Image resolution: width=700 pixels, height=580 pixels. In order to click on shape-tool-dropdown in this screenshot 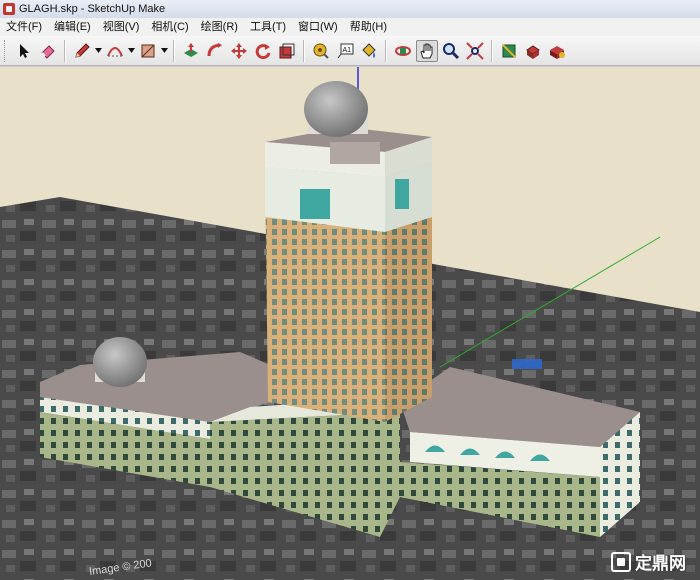, I will do `click(164, 51)`.